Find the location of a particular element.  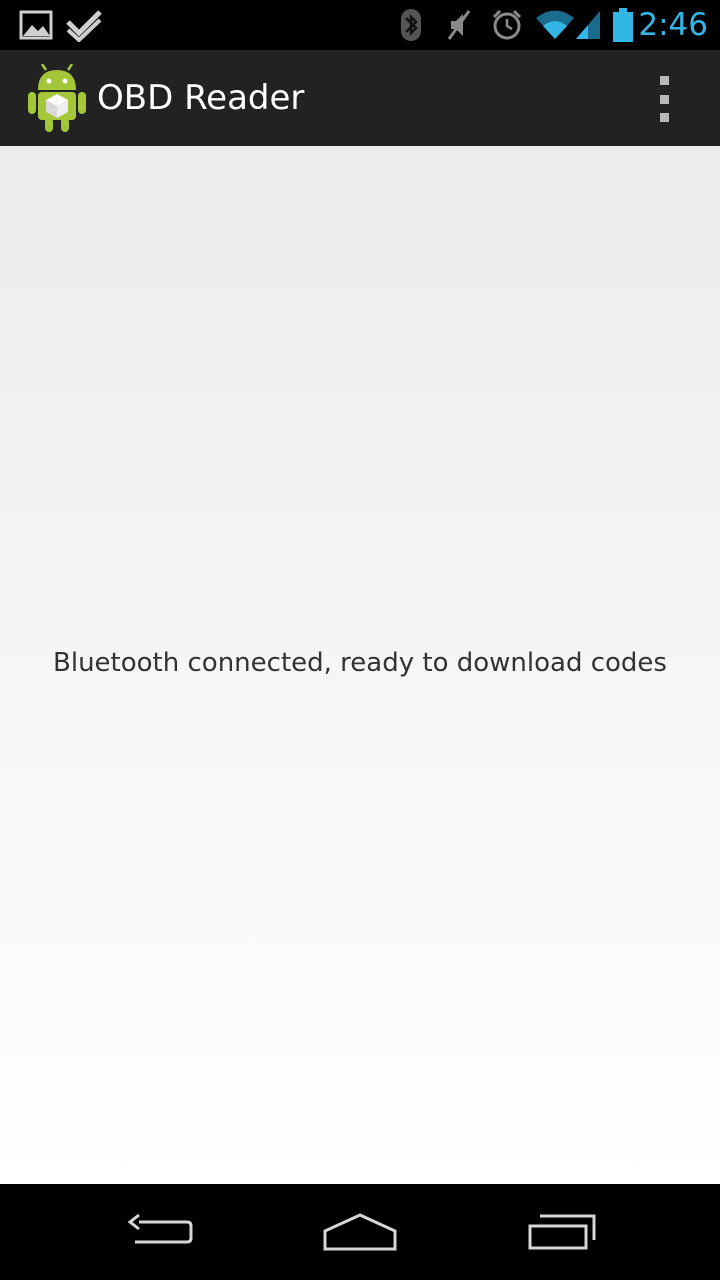

nav-bar is located at coordinates (360, 1232).